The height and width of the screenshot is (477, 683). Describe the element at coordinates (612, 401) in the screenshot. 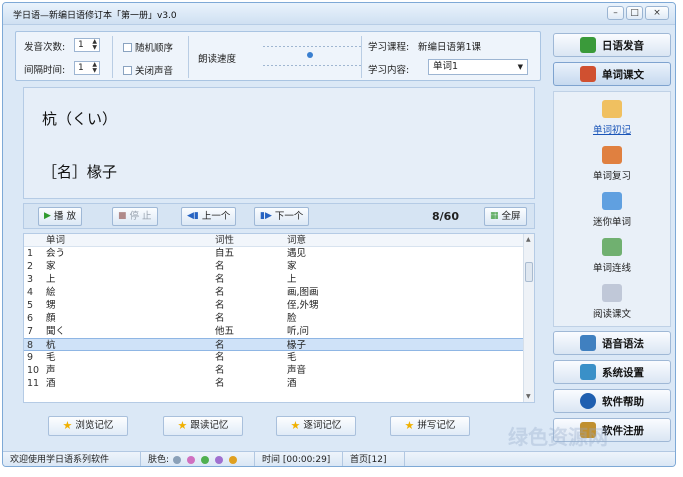

I see `nav-help: 软件帮助` at that location.